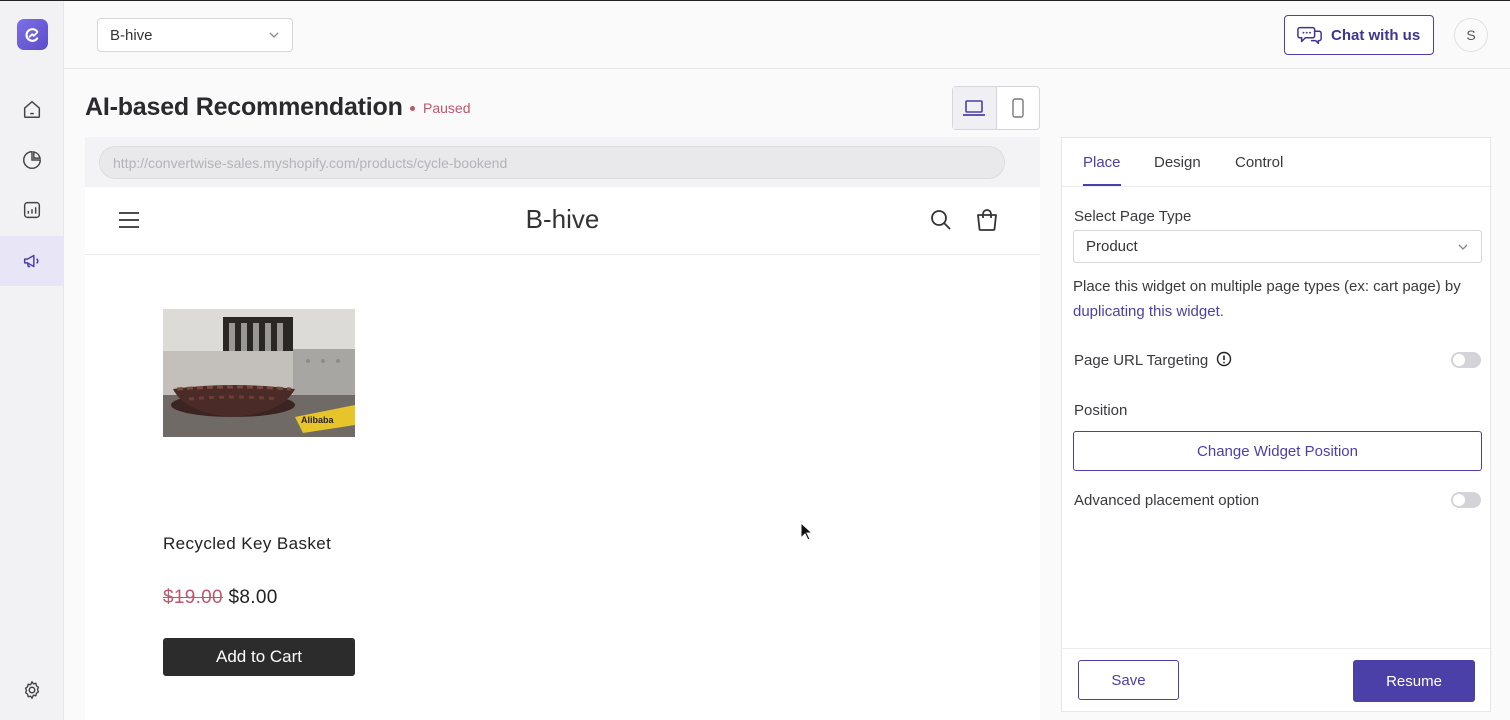  What do you see at coordinates (807, 531) in the screenshot?
I see `mouse-cursor-icon` at bounding box center [807, 531].